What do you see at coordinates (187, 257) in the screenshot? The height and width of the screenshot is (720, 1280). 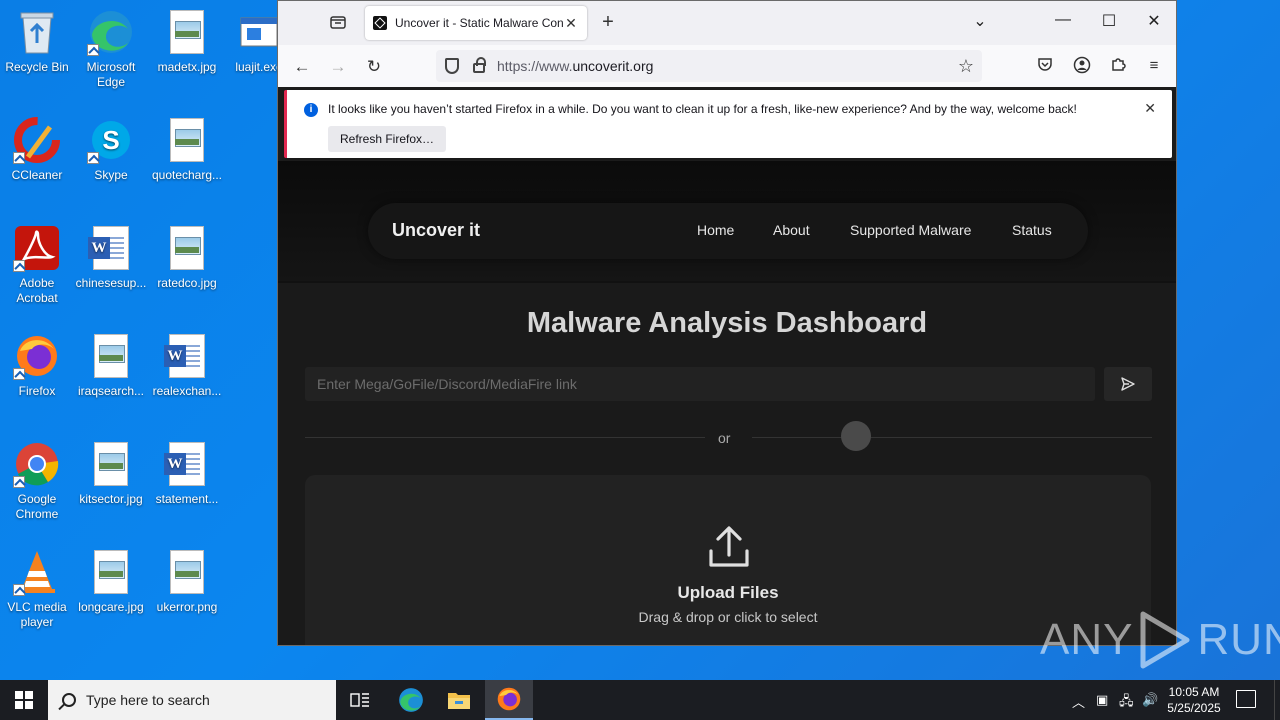 I see `desktop-icon-ratedco: ratedco.jpg` at bounding box center [187, 257].